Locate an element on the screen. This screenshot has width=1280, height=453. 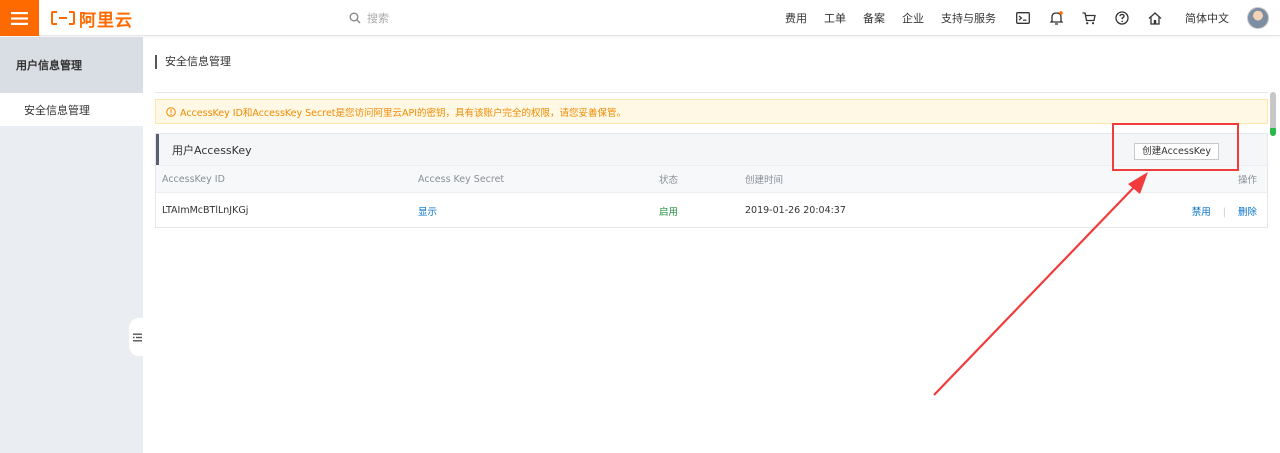
accesskey-id: LTAImMcBTlLnJKGj is located at coordinates (205, 210).